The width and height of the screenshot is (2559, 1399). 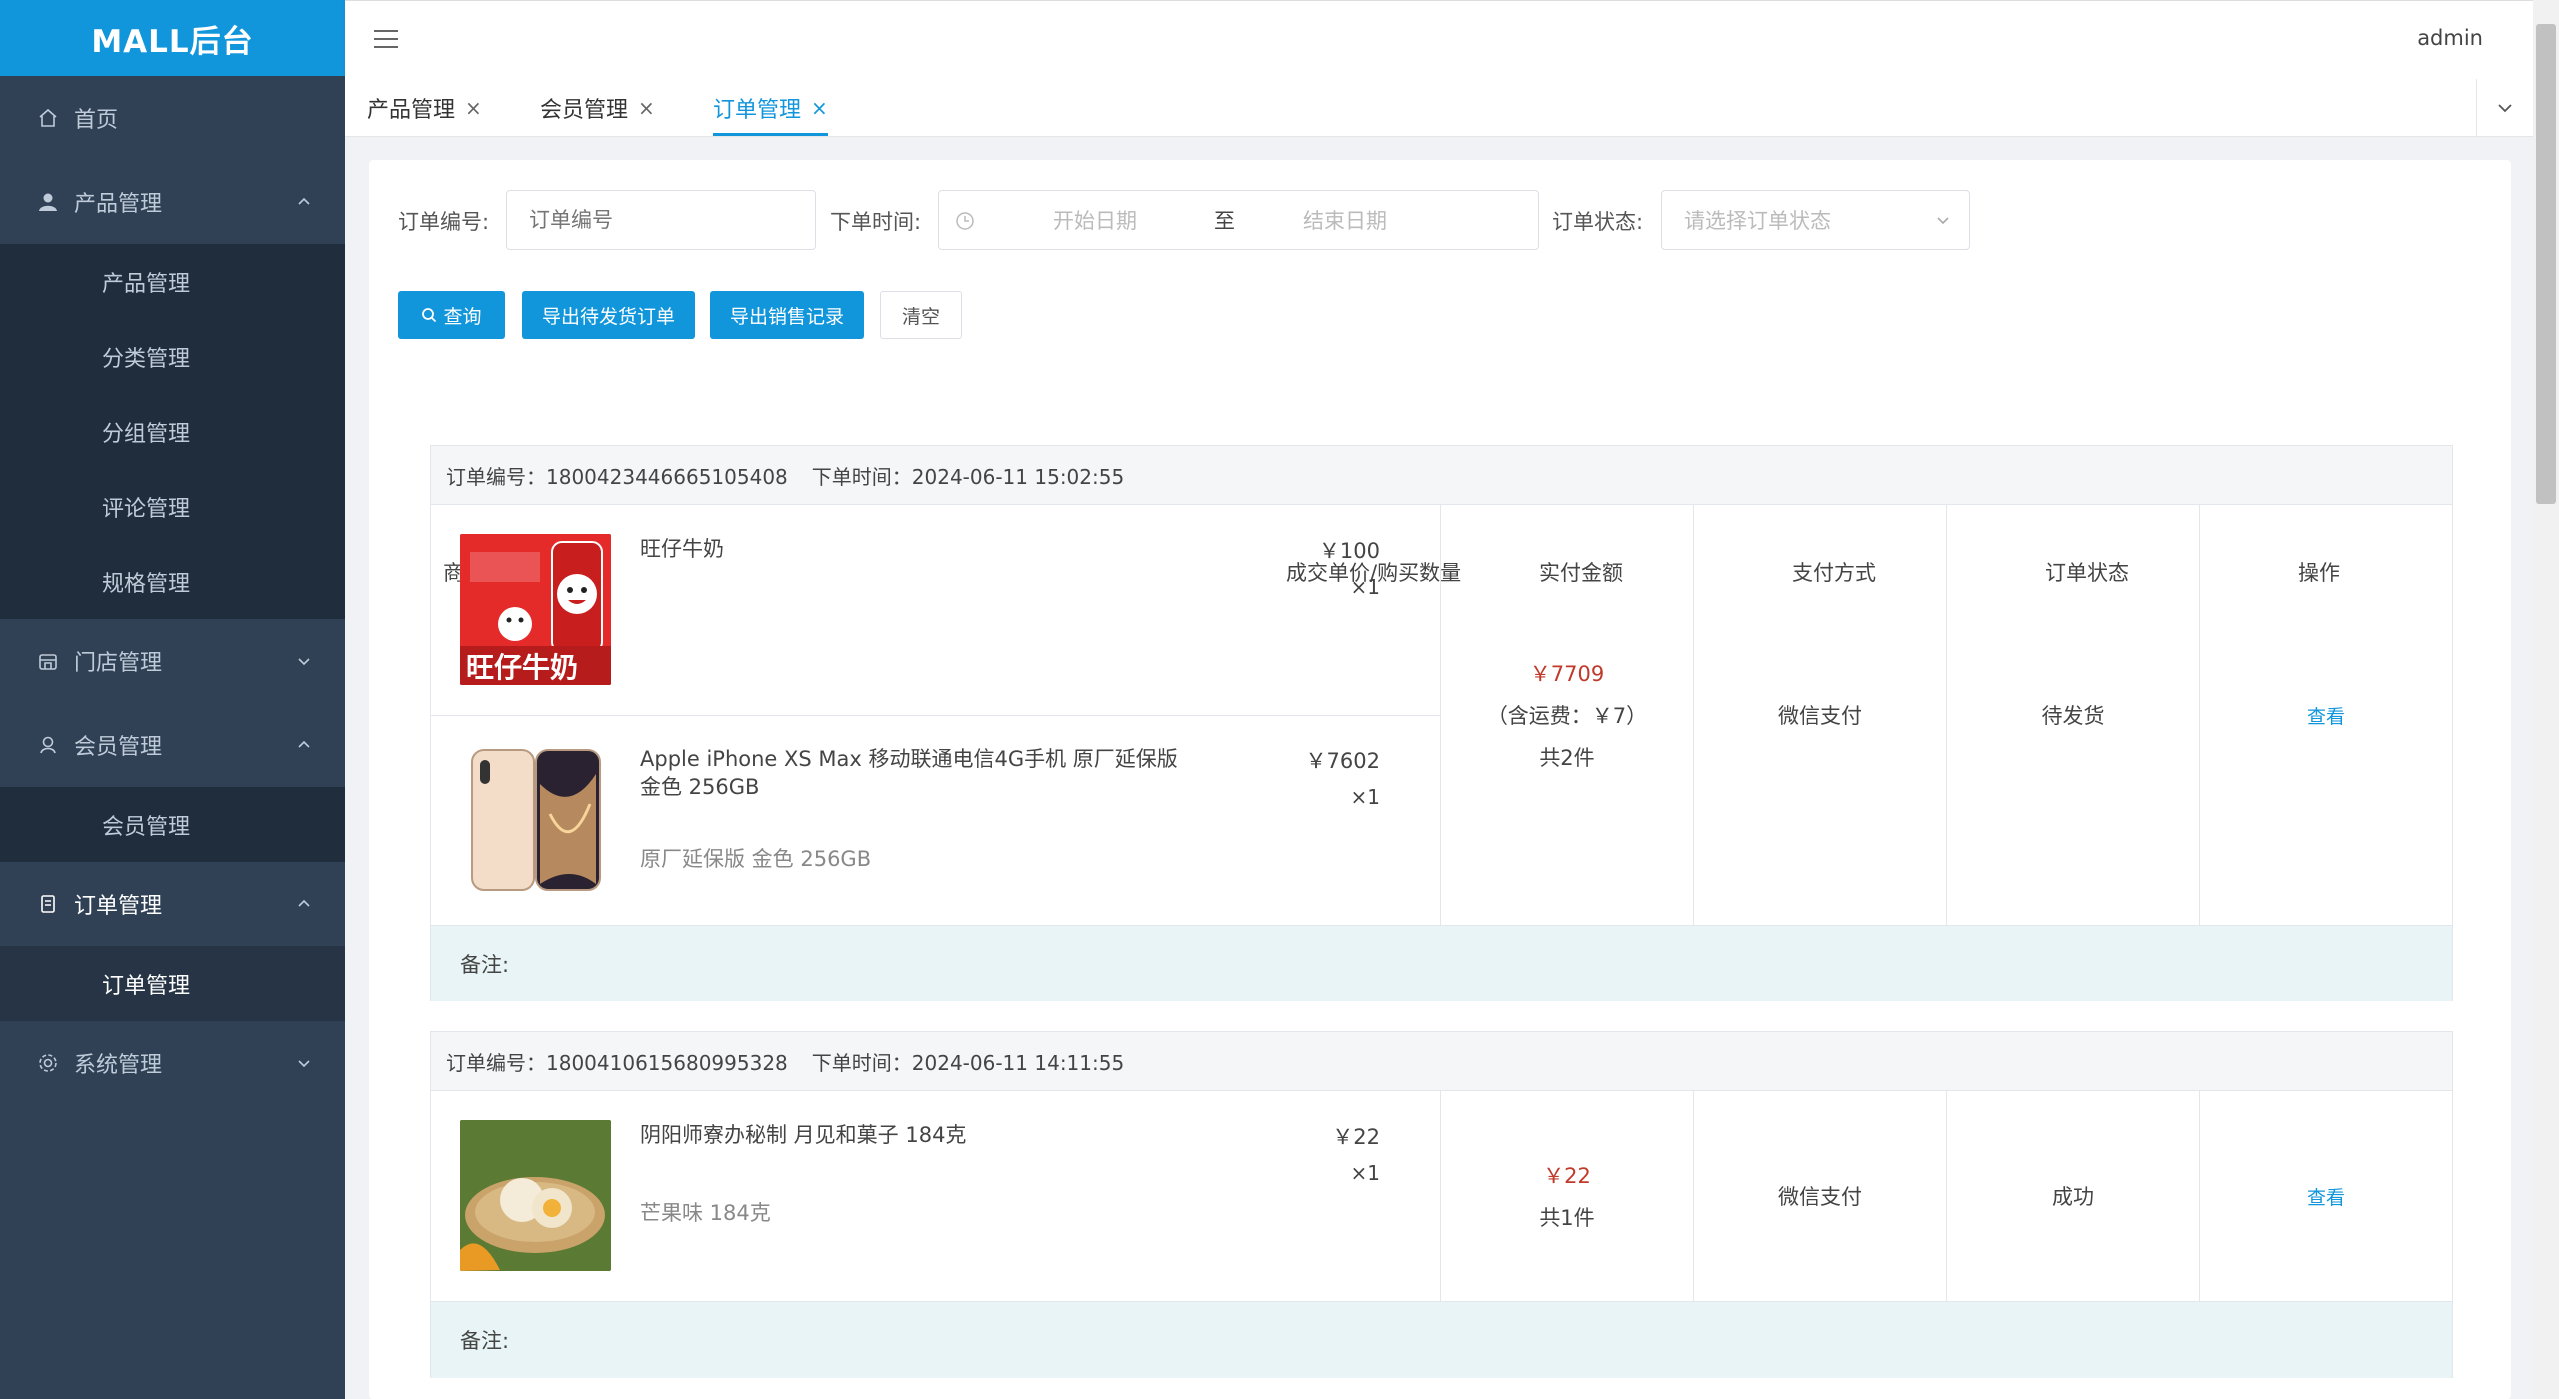 I want to click on order-status-select: 请选择订单状态, so click(x=1815, y=220).